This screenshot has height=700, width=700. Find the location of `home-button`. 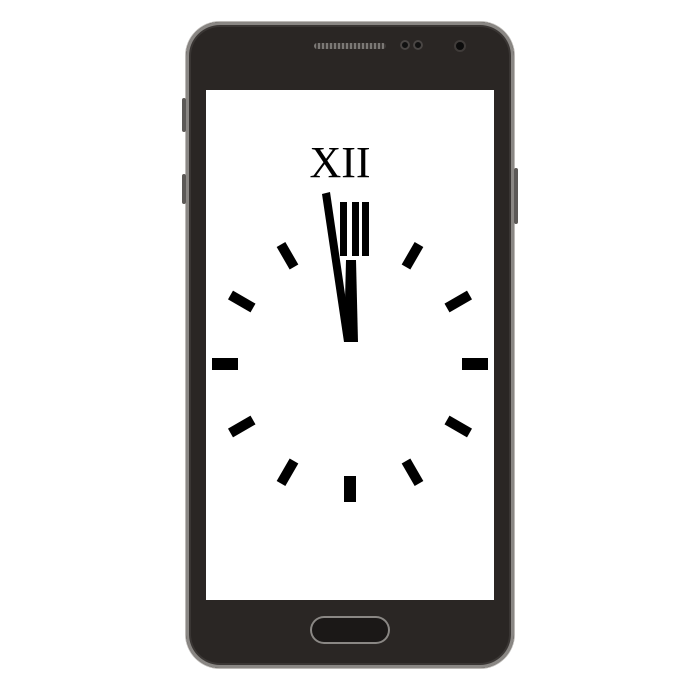

home-button is located at coordinates (350, 630).